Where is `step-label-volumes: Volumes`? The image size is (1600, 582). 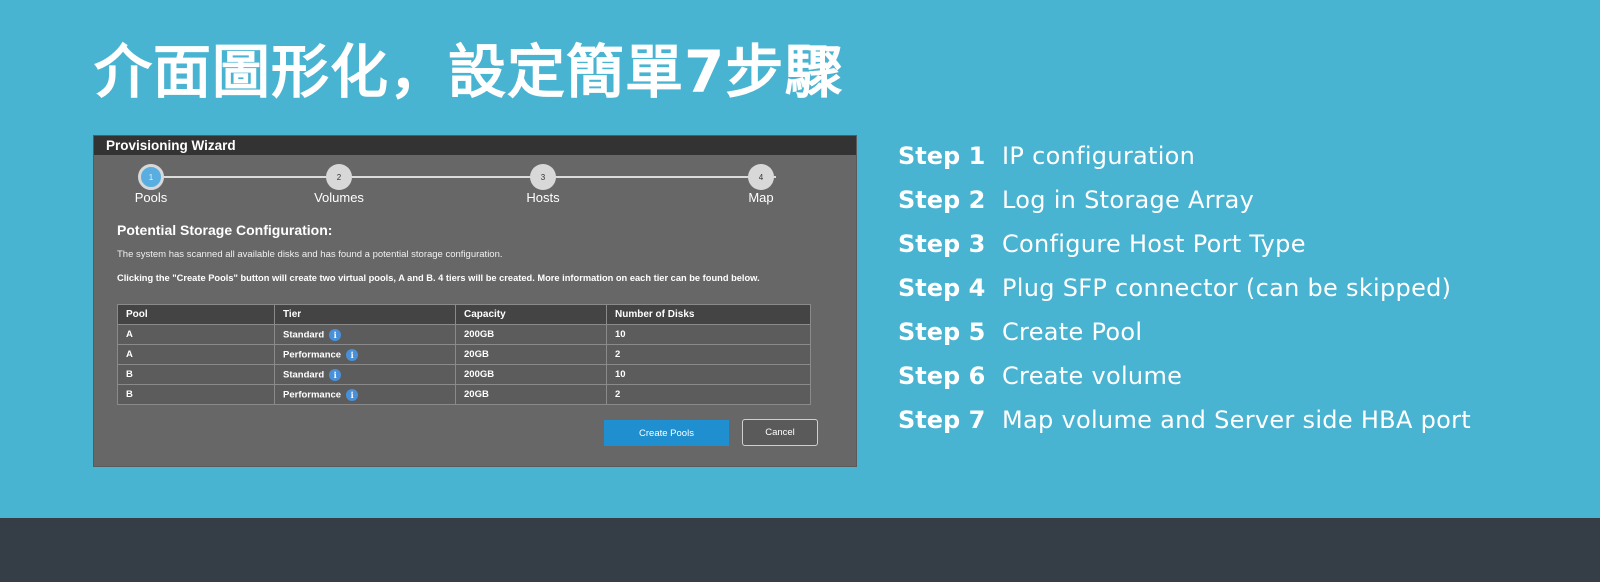 step-label-volumes: Volumes is located at coordinates (339, 197).